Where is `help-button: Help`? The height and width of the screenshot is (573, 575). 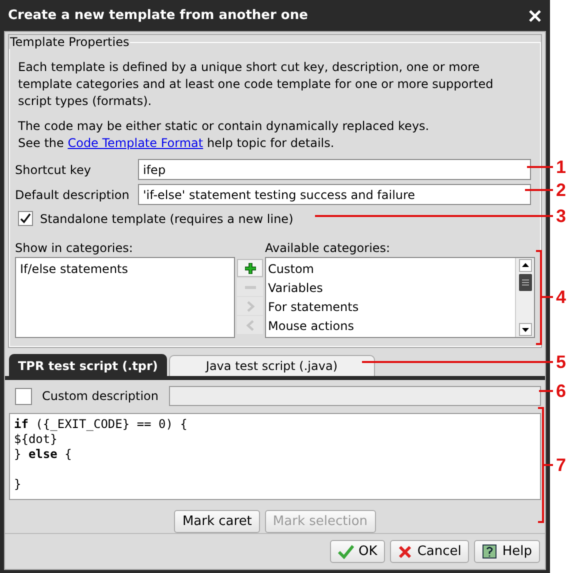 help-button: Help is located at coordinates (507, 551).